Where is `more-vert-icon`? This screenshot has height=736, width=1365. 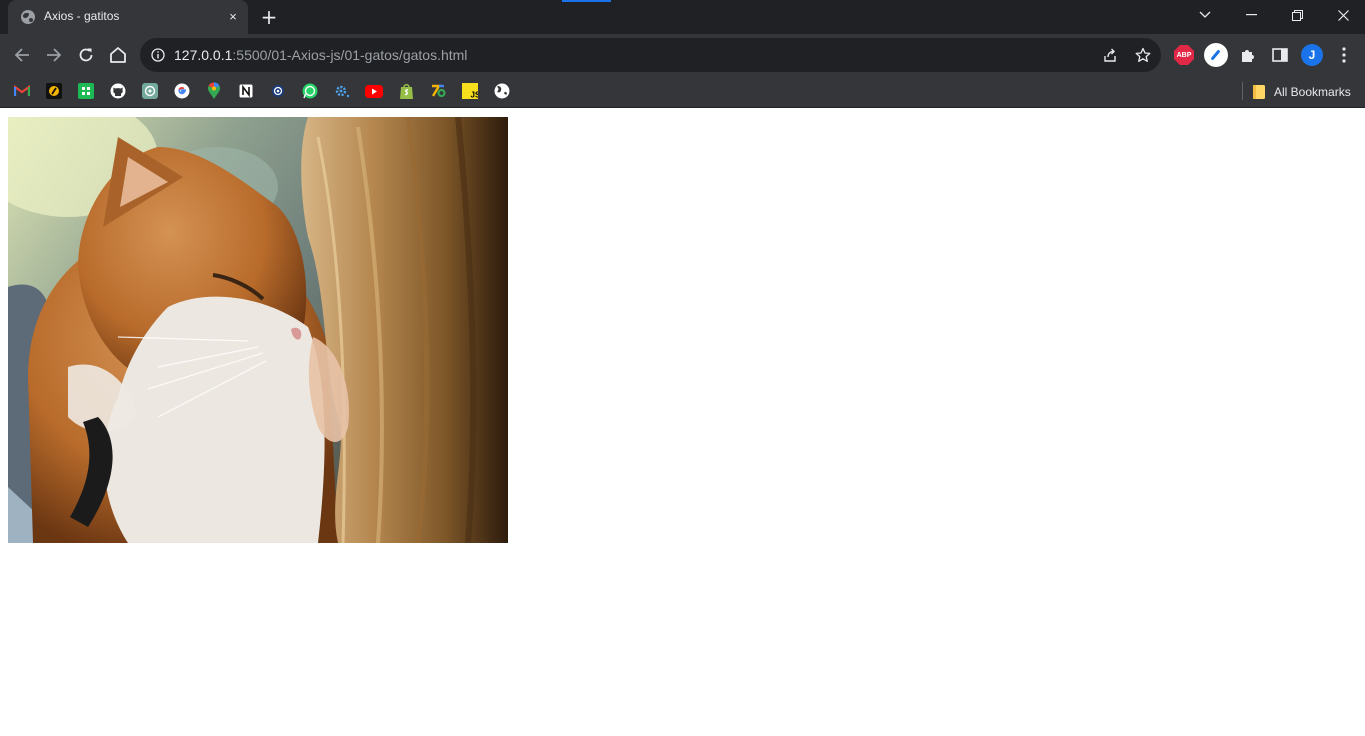
more-vert-icon is located at coordinates (1344, 55).